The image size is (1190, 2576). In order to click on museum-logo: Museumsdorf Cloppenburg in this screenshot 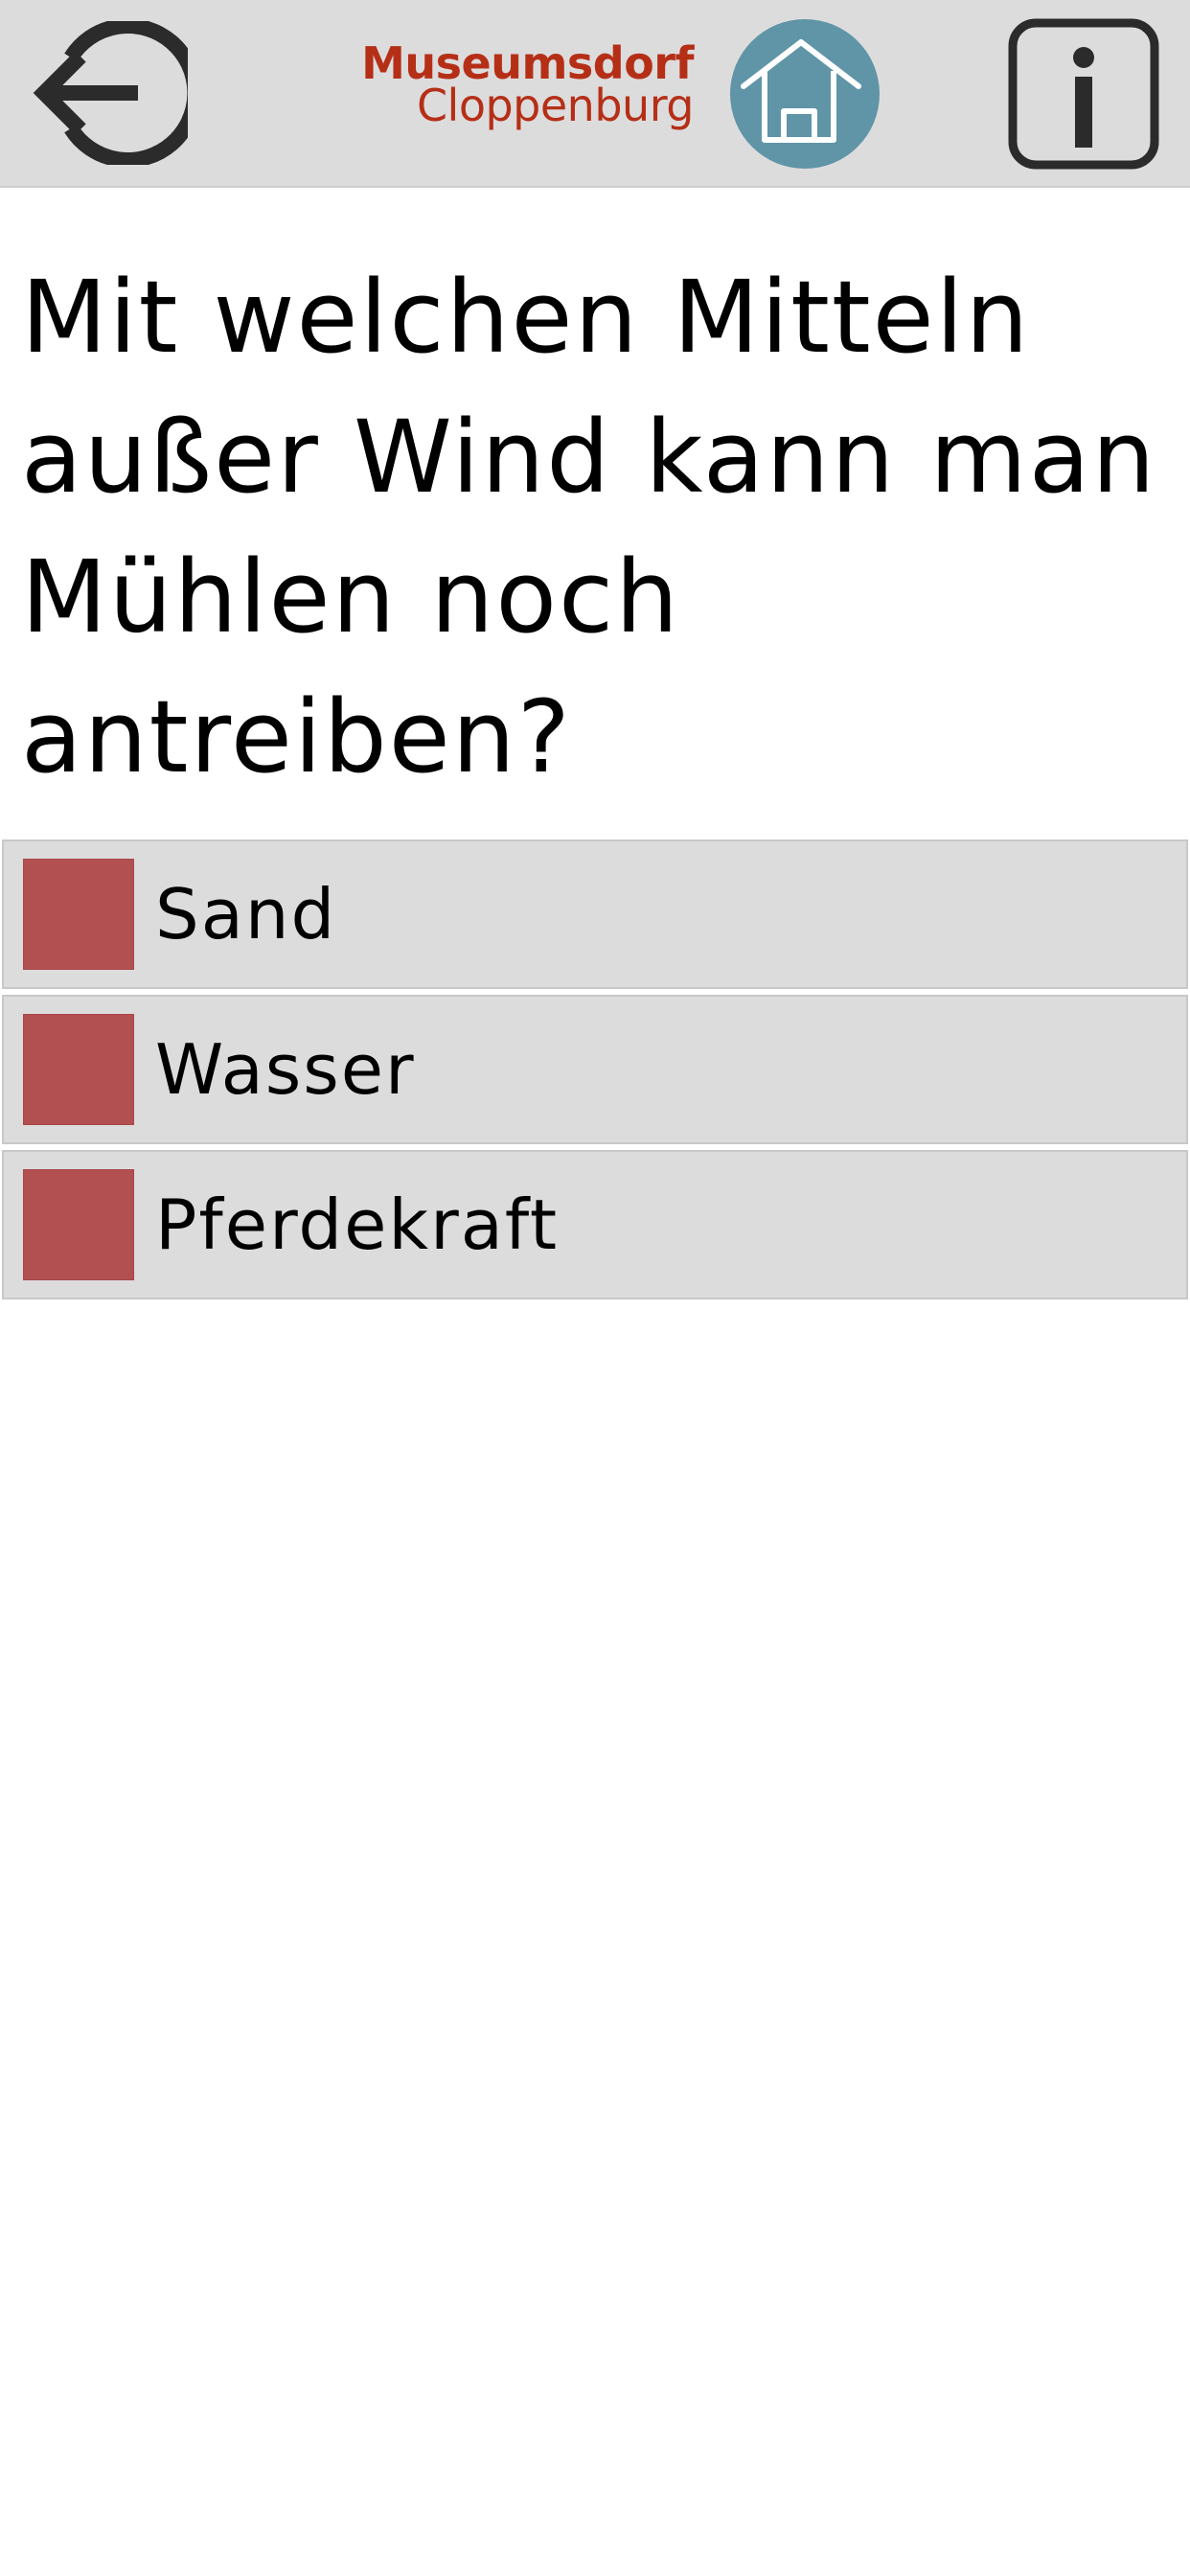, I will do `click(528, 84)`.